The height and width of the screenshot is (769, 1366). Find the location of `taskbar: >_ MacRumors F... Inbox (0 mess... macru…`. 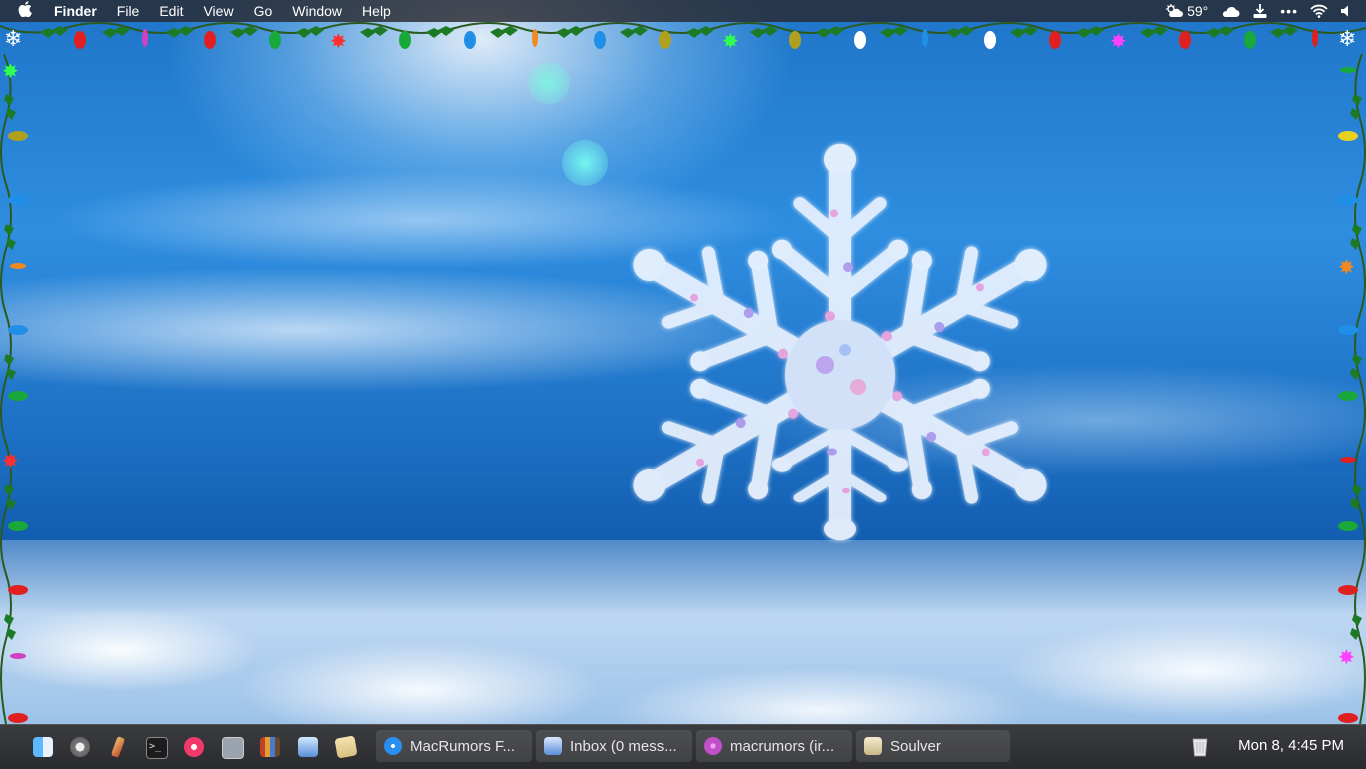

taskbar: >_ MacRumors F... Inbox (0 mess... macru… is located at coordinates (683, 746).